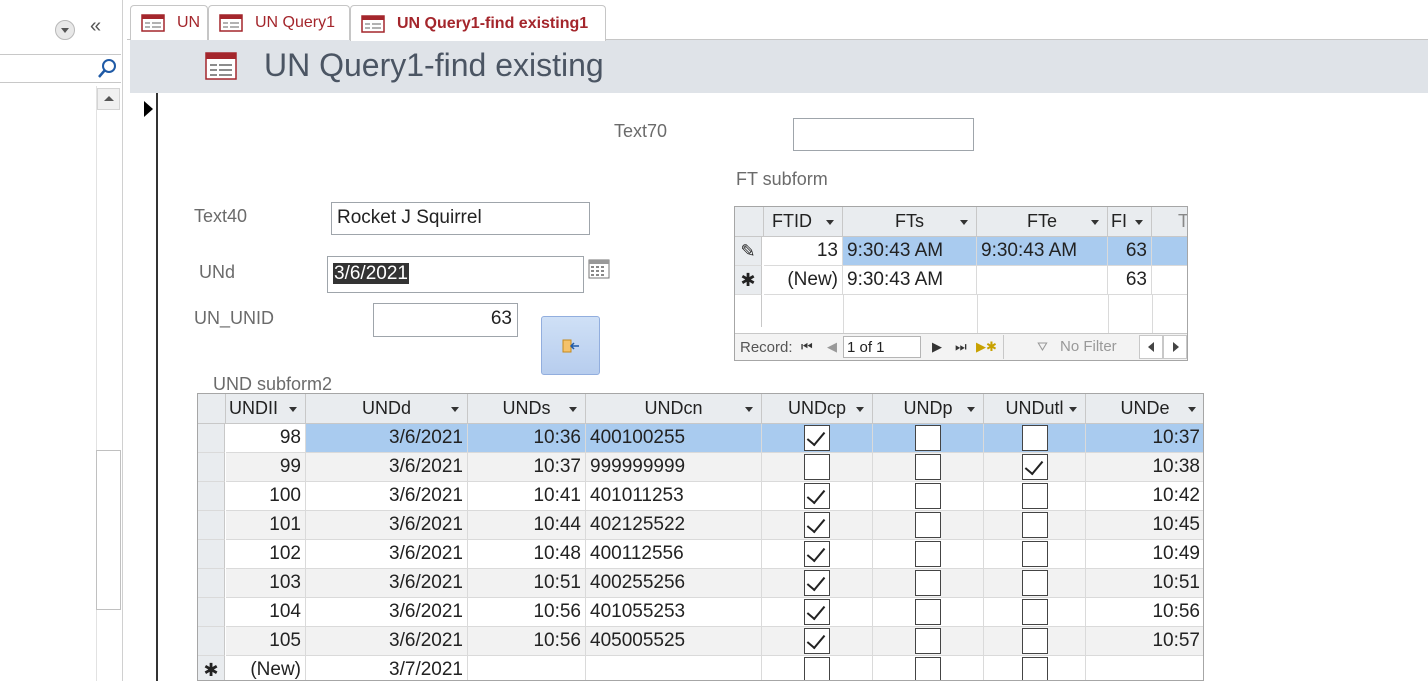 The width and height of the screenshot is (1428, 681). Describe the element at coordinates (928, 409) in the screenshot. I see `column-header-undp: UNDp` at that location.